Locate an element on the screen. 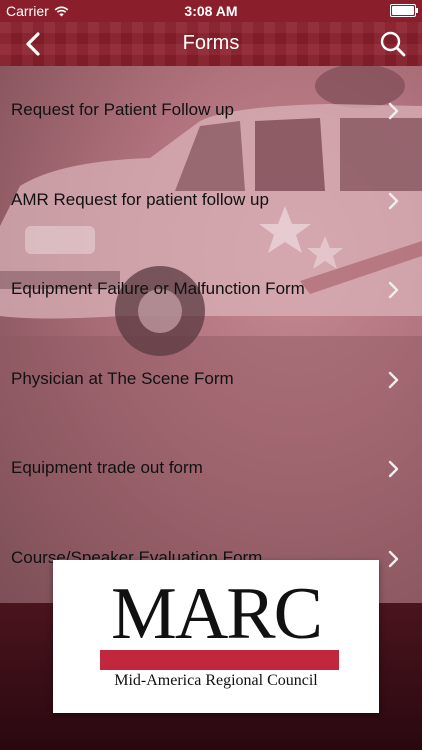 The image size is (422, 750). form-row-equipment-failure: Equipment Failure or Malfunction Form is located at coordinates (211, 290).